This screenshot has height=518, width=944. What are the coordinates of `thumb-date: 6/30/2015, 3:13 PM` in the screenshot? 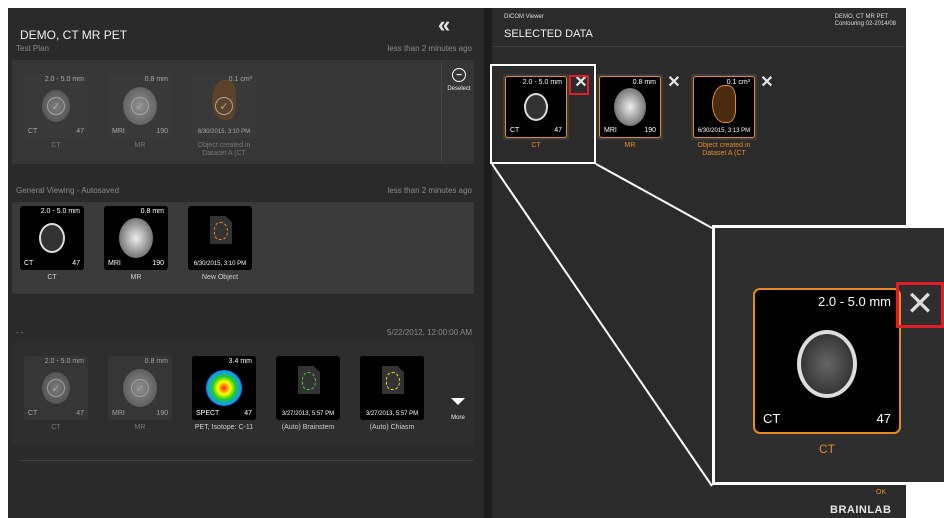 It's located at (724, 131).